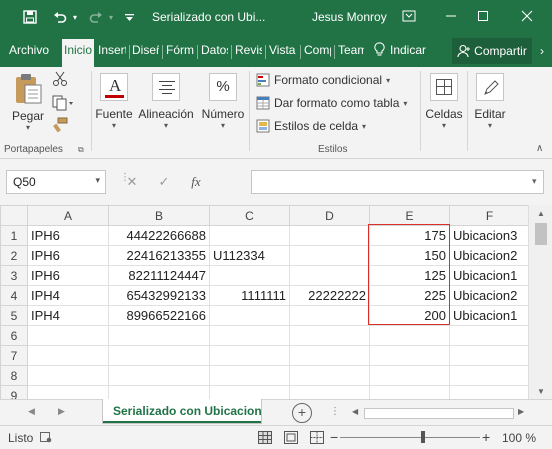  Describe the element at coordinates (400, 49) in the screenshot. I see `tell-me-search: Indicar` at that location.